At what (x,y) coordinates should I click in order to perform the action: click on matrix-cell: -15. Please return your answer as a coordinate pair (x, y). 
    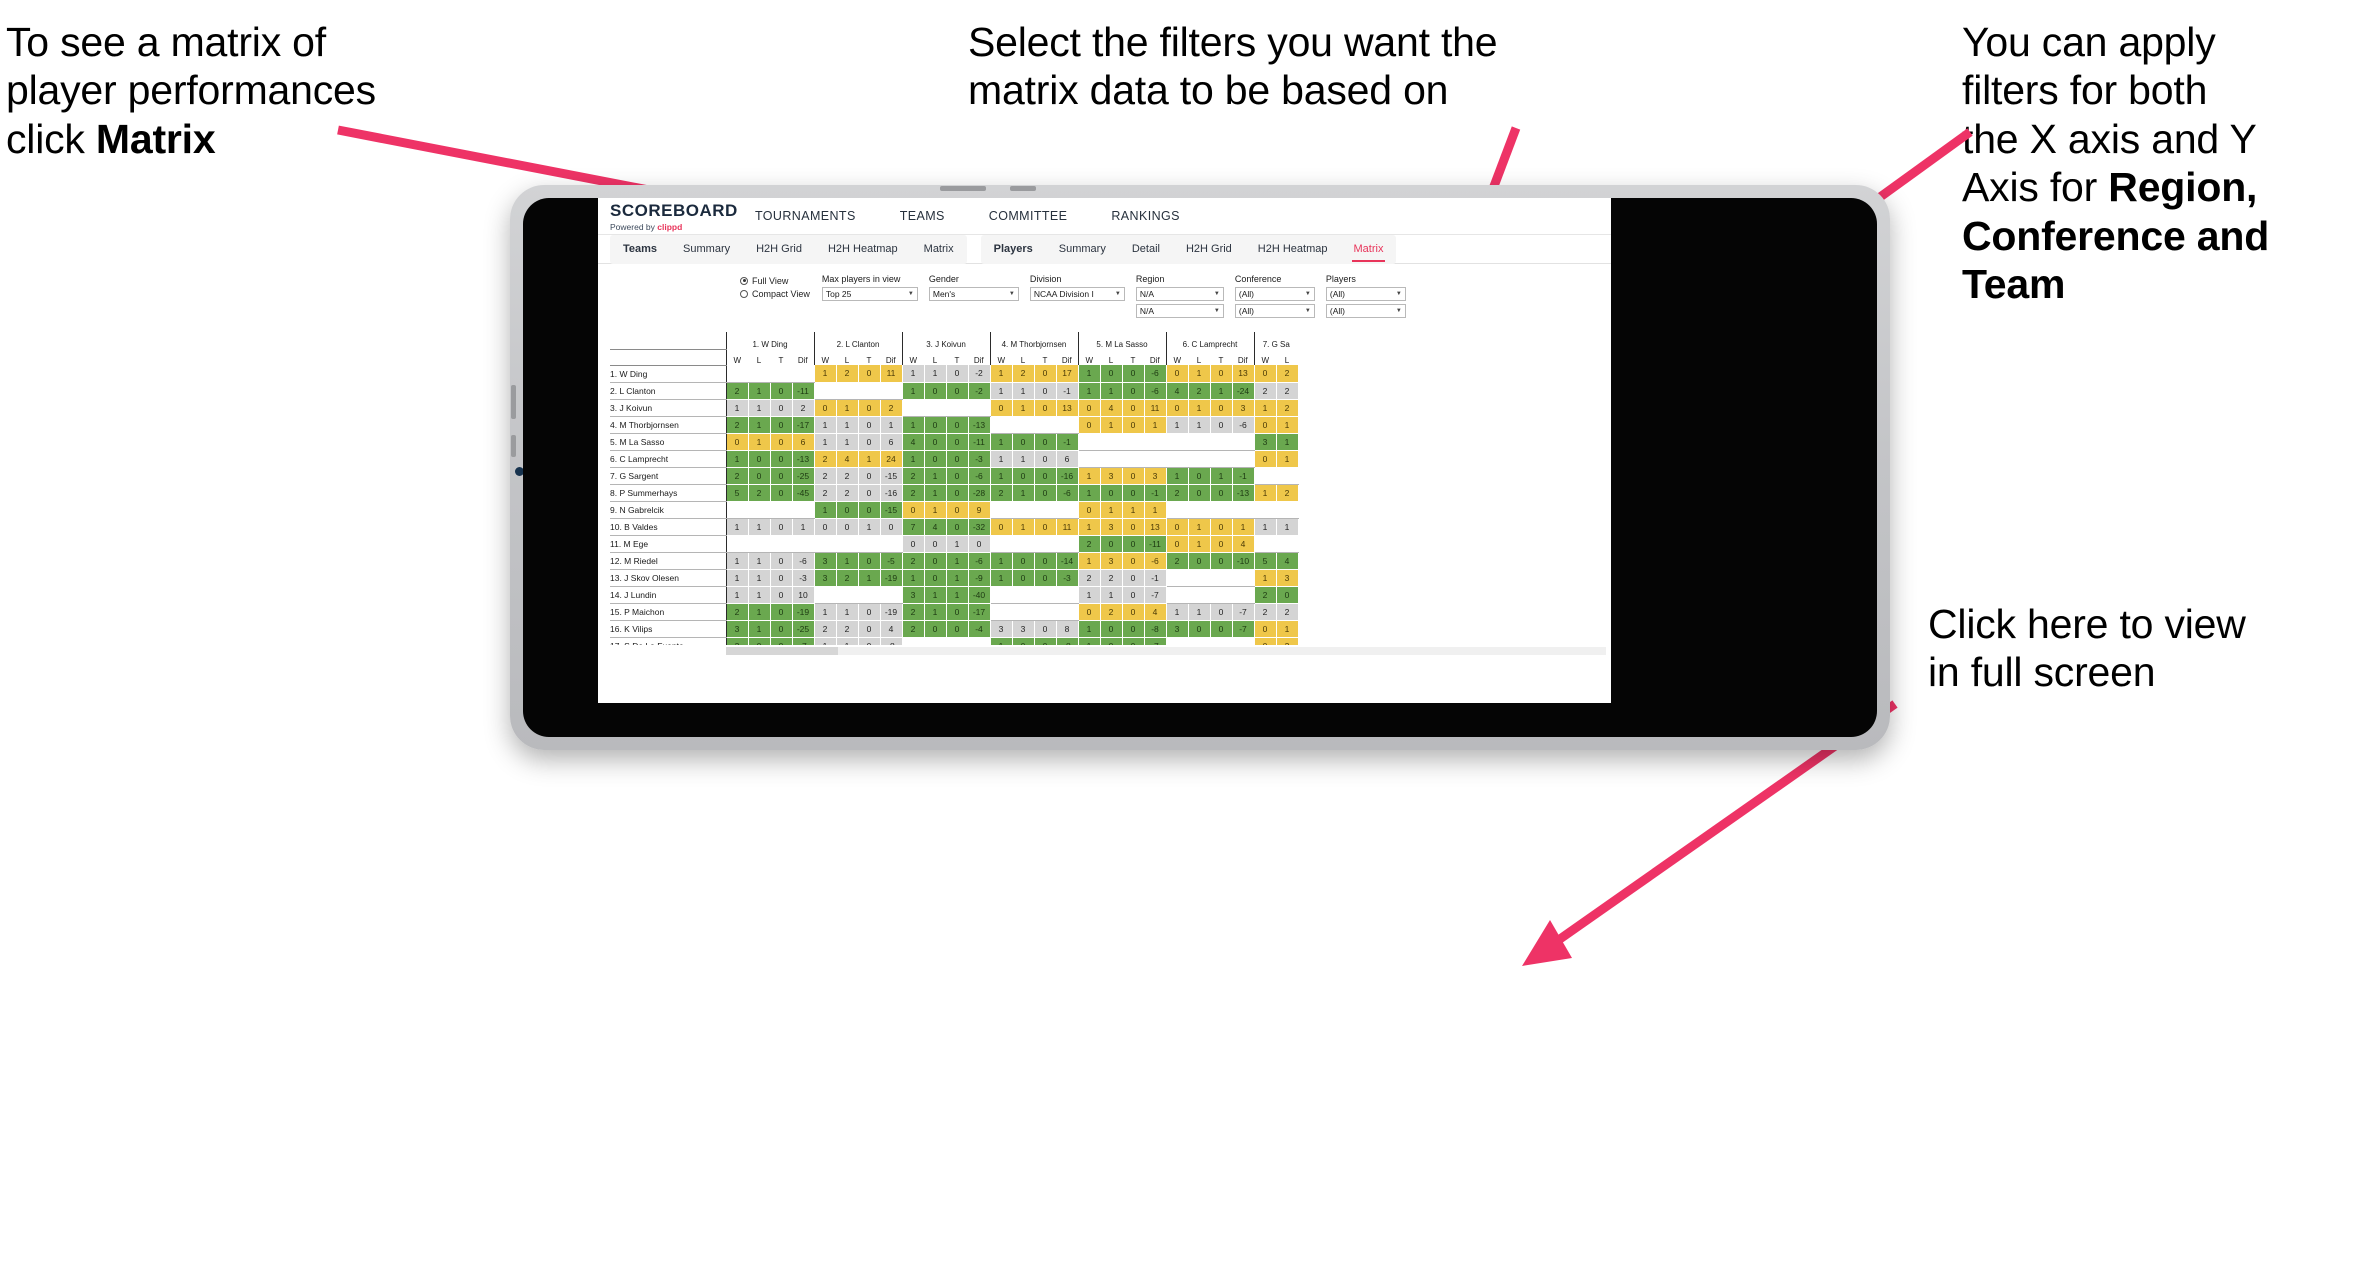
    Looking at the image, I should click on (891, 510).